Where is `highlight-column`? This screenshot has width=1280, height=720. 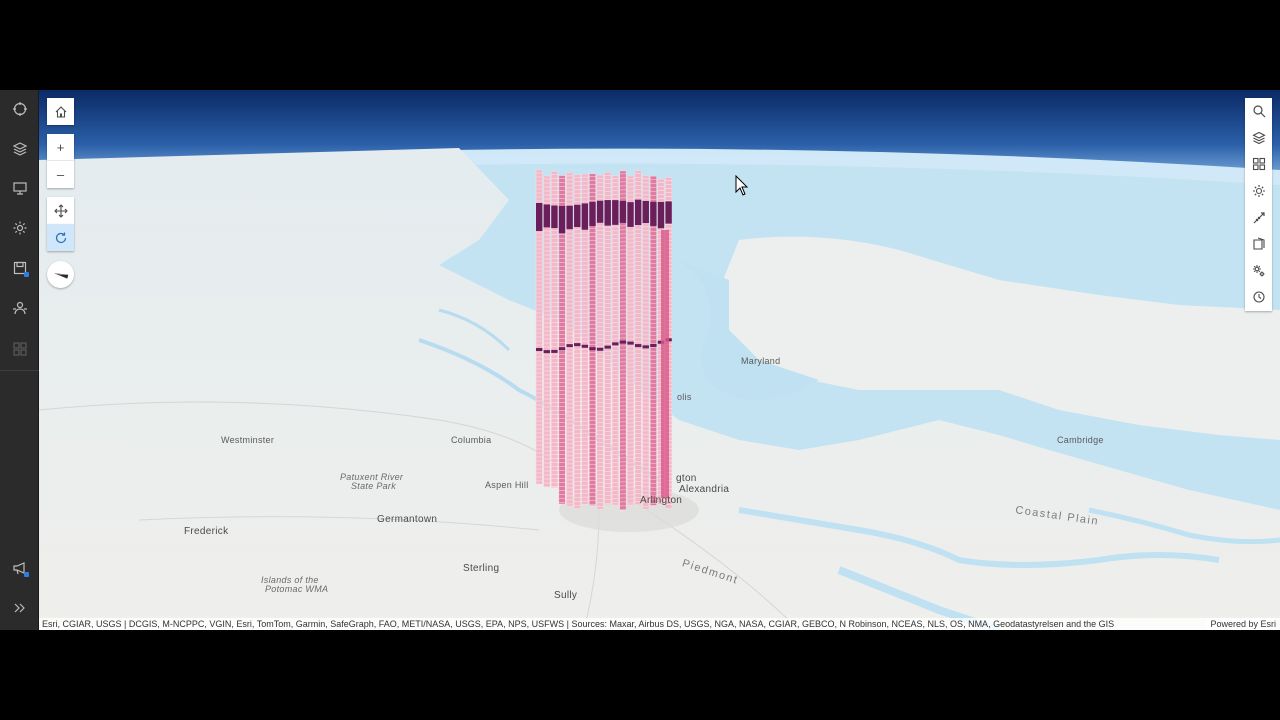 highlight-column is located at coordinates (665, 364).